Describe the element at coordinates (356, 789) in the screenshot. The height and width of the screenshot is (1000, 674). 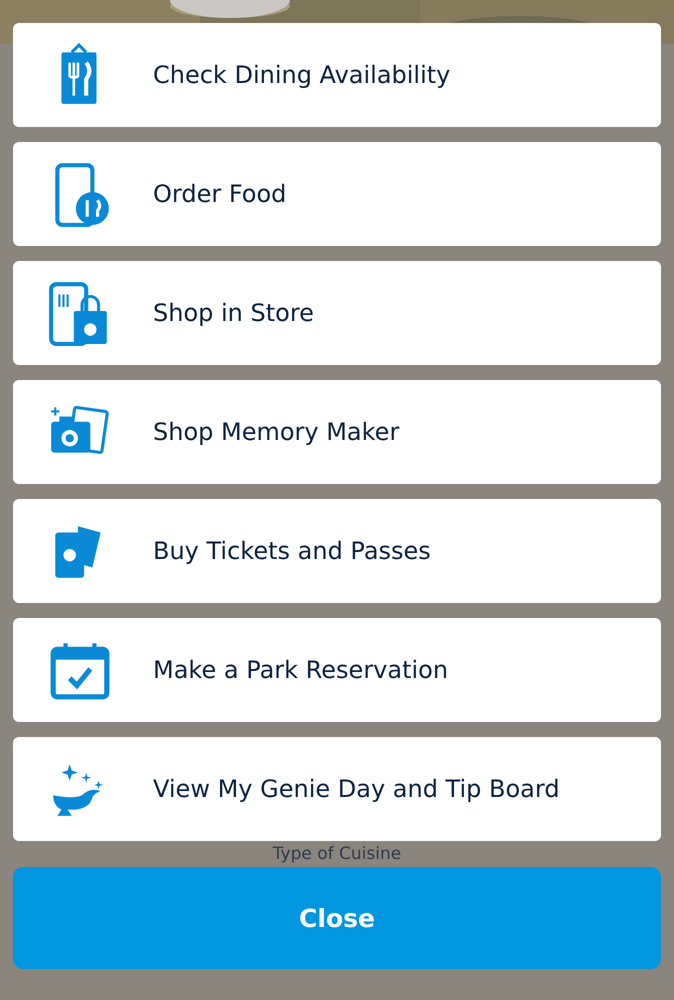
I see `menu-item-label: View My Genie Day and Tip Board` at that location.